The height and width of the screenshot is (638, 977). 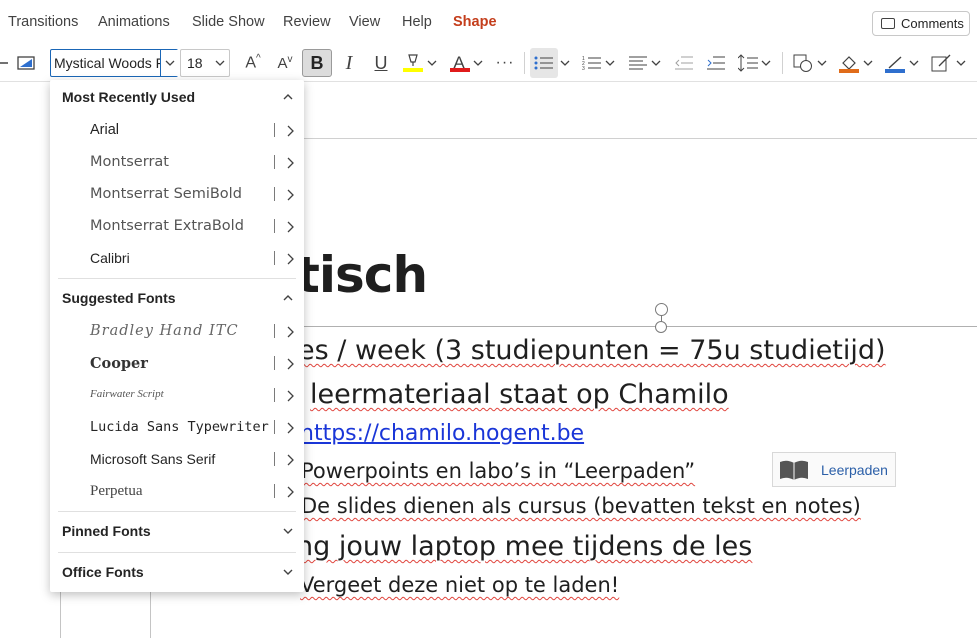 I want to click on highlight-dropdown, so click(x=432, y=63).